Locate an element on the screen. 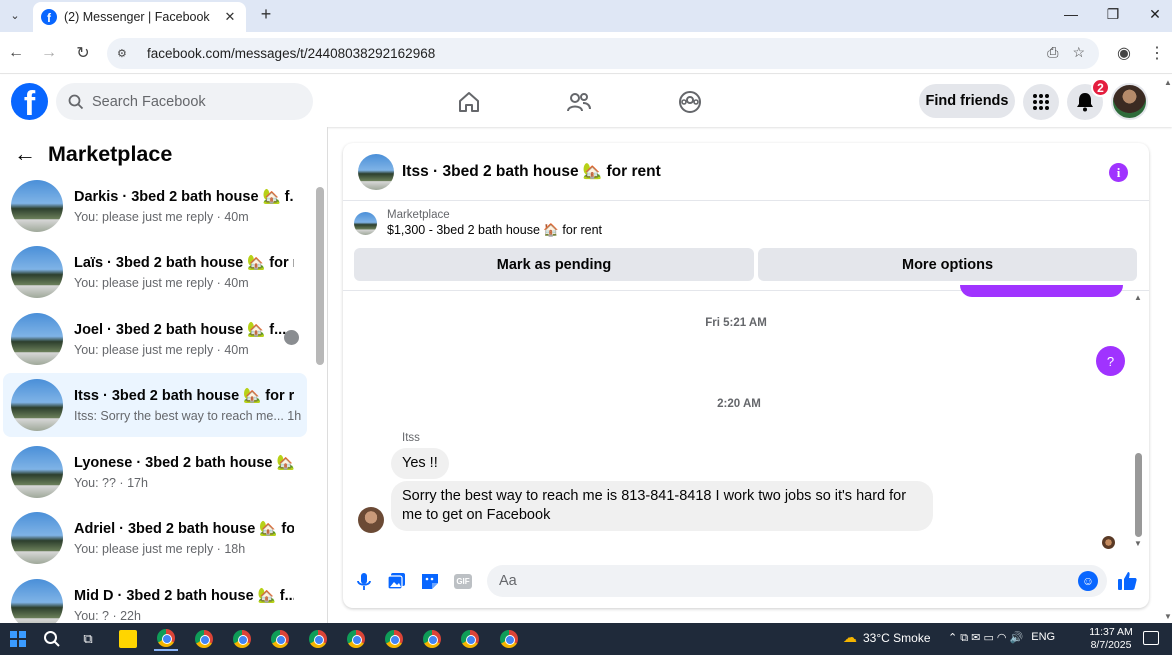  clock-date: 8/7/2025 is located at coordinates (1111, 645).